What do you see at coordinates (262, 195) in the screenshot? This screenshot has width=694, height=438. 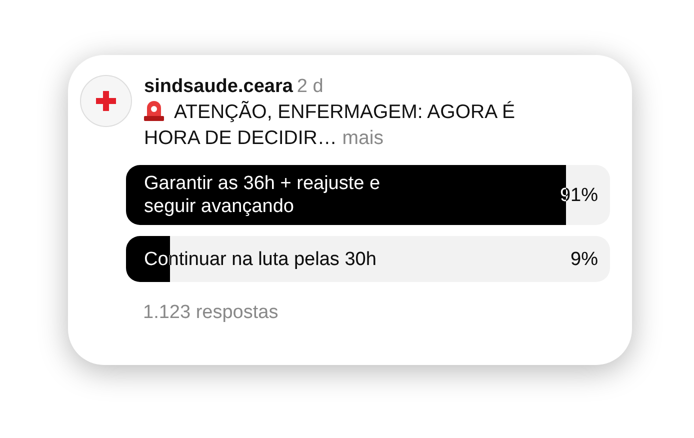 I see `option-label: Garantir as 36h + reajuste e seguir avançando` at bounding box center [262, 195].